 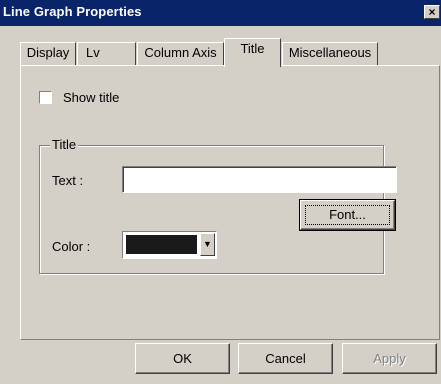 I want to click on color-label: Color :, so click(x=71, y=246).